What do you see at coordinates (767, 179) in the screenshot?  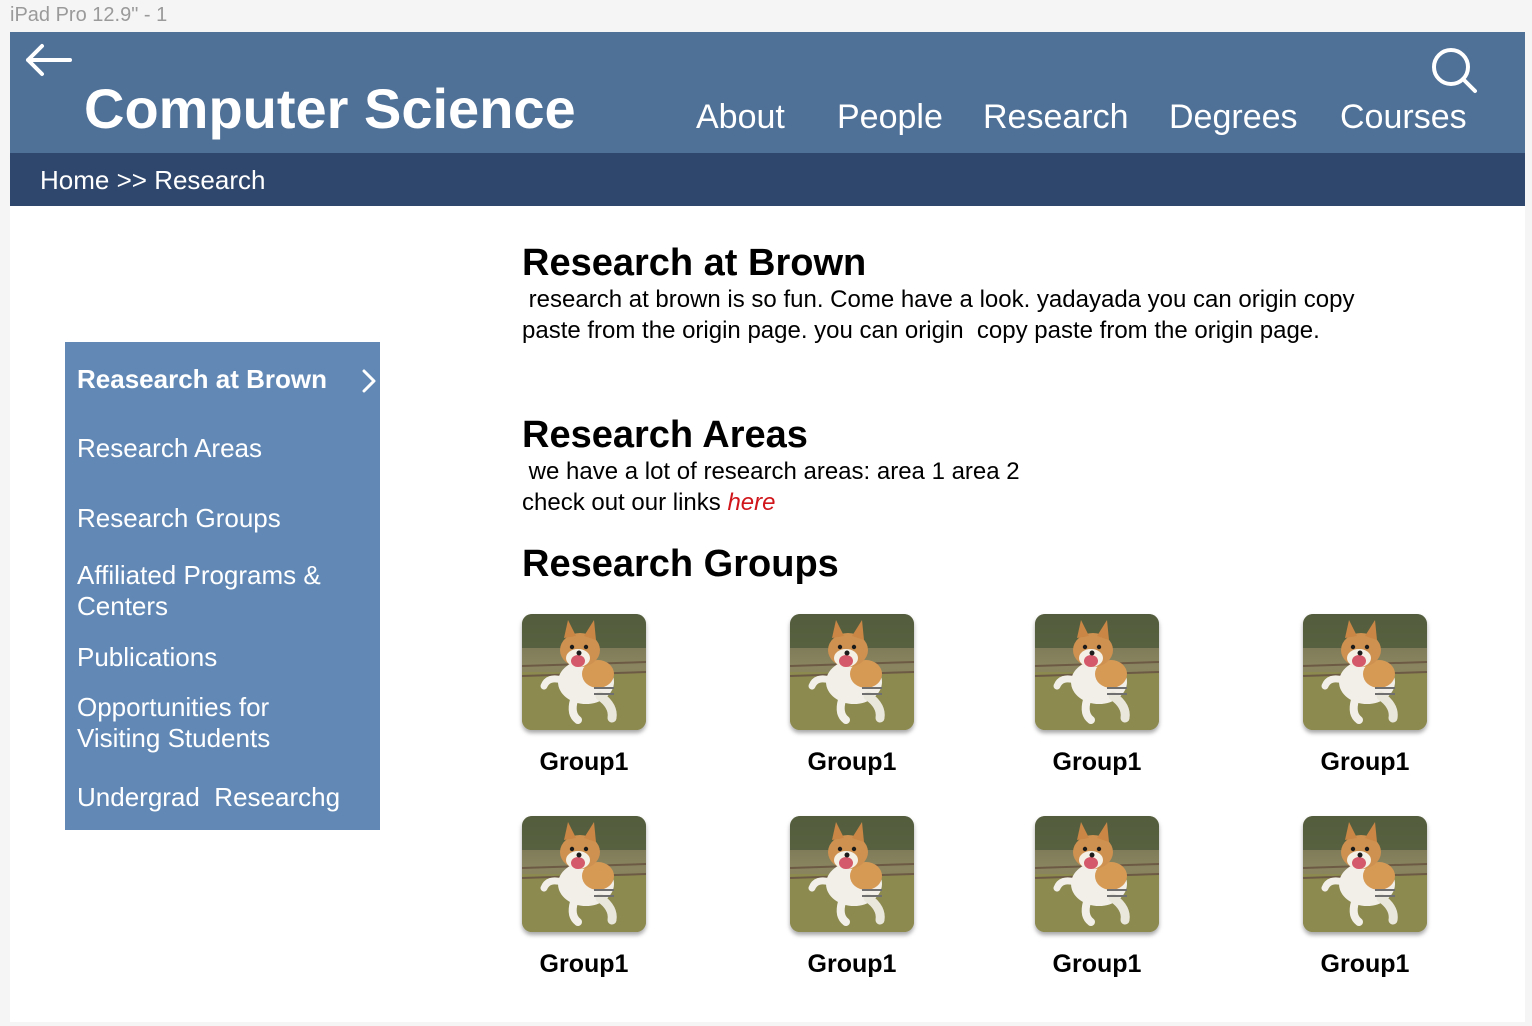 I see `breadcrumb-bar: Home >> Research` at bounding box center [767, 179].